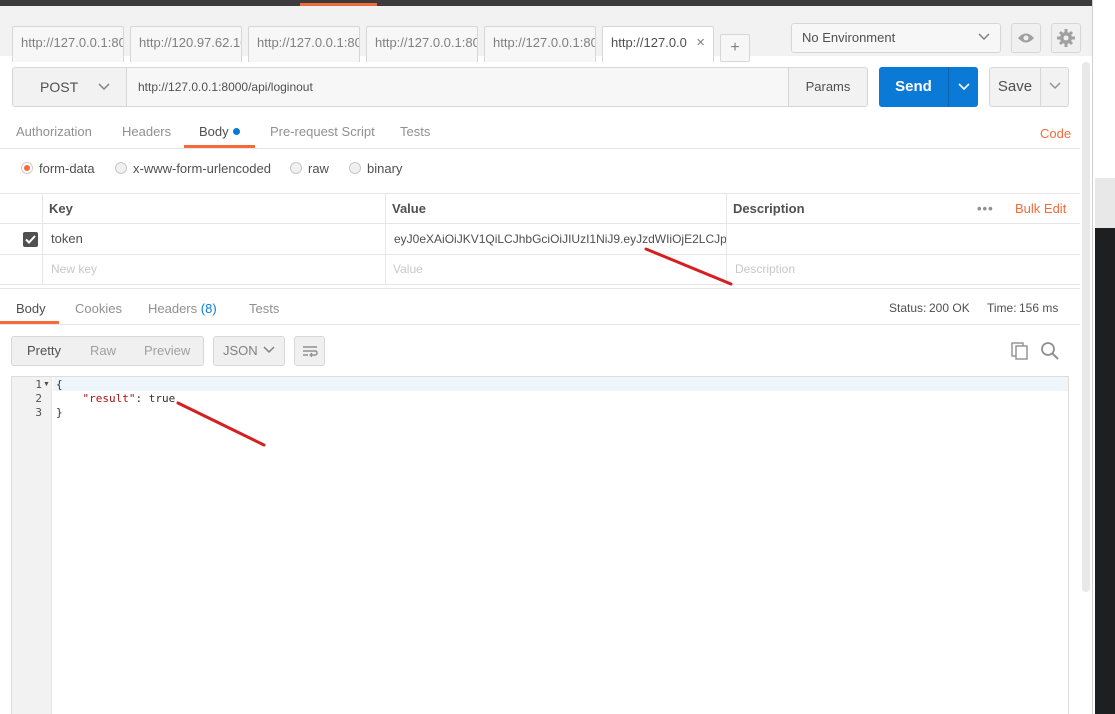 Image resolution: width=1115 pixels, height=714 pixels. Describe the element at coordinates (454, 347) in the screenshot. I see `annotation-overlay` at that location.